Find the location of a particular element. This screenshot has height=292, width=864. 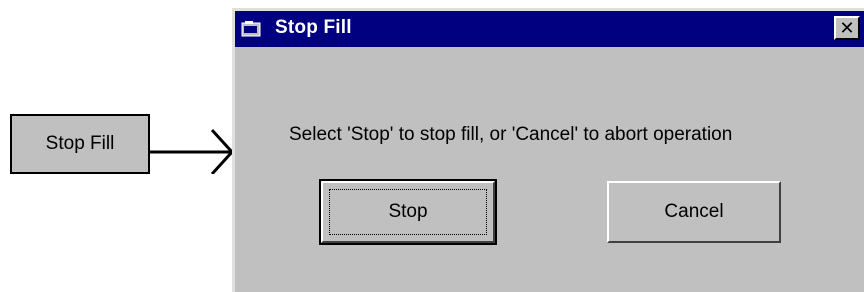

close-icon: ✕ is located at coordinates (847, 28).